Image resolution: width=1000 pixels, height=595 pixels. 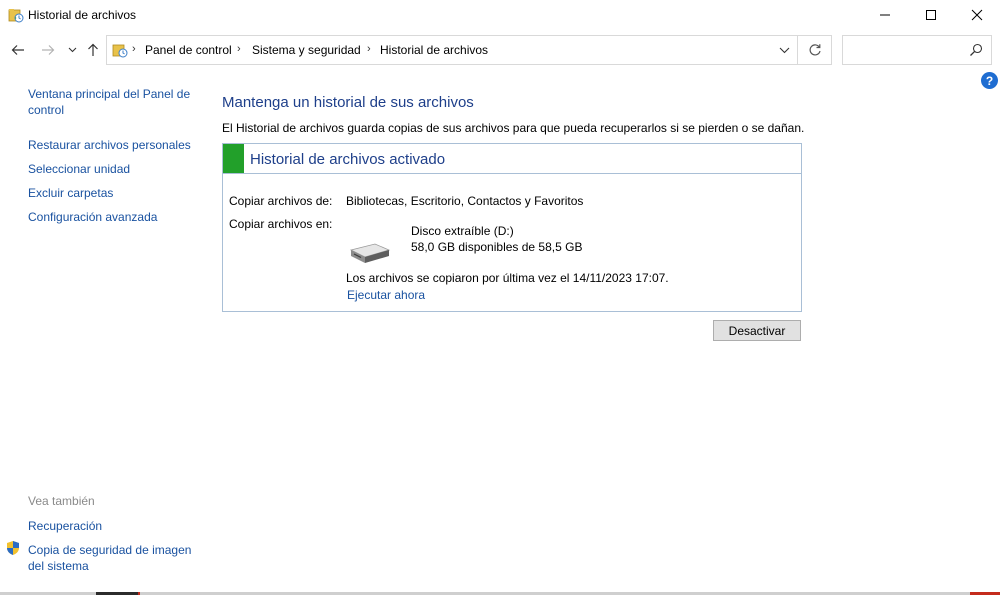 I want to click on recent-locations-button, so click(x=72, y=50).